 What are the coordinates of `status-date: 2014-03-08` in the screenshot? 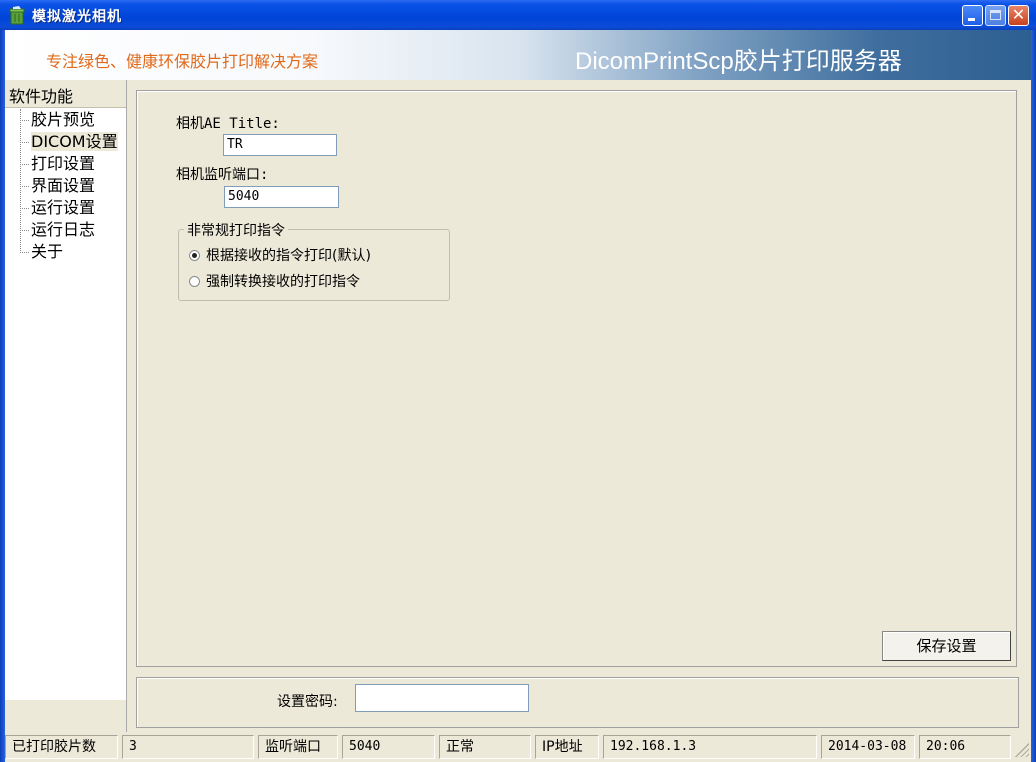 It's located at (868, 747).